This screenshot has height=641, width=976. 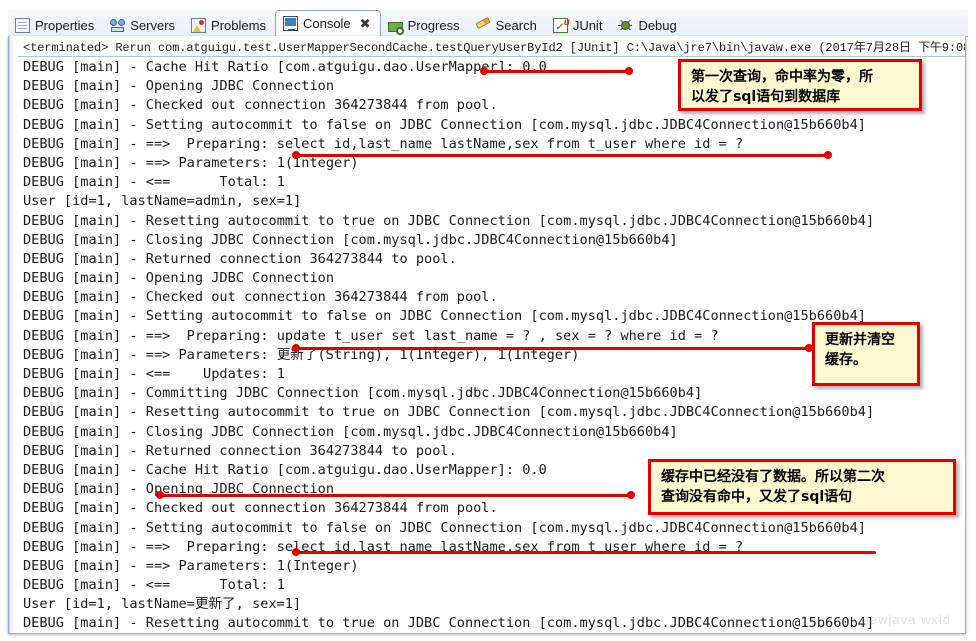 What do you see at coordinates (365, 23) in the screenshot?
I see `close-icon: ✖` at bounding box center [365, 23].